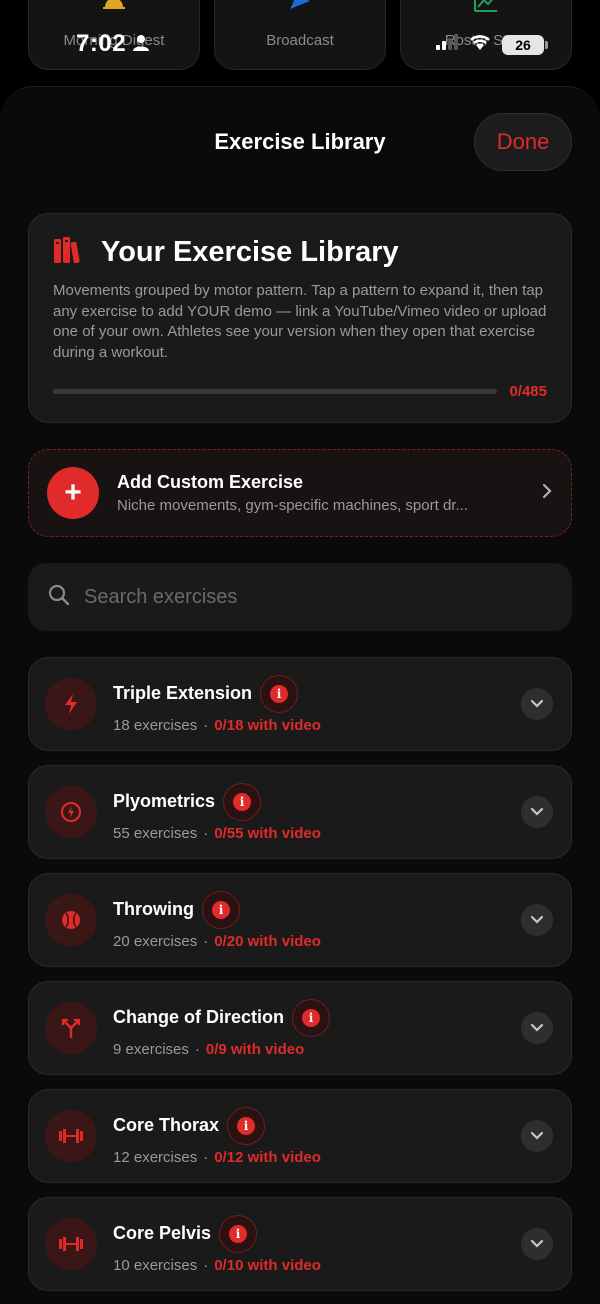 The image size is (600, 1304). What do you see at coordinates (155, 725) in the screenshot?
I see `exercise-count: 18 exercises` at bounding box center [155, 725].